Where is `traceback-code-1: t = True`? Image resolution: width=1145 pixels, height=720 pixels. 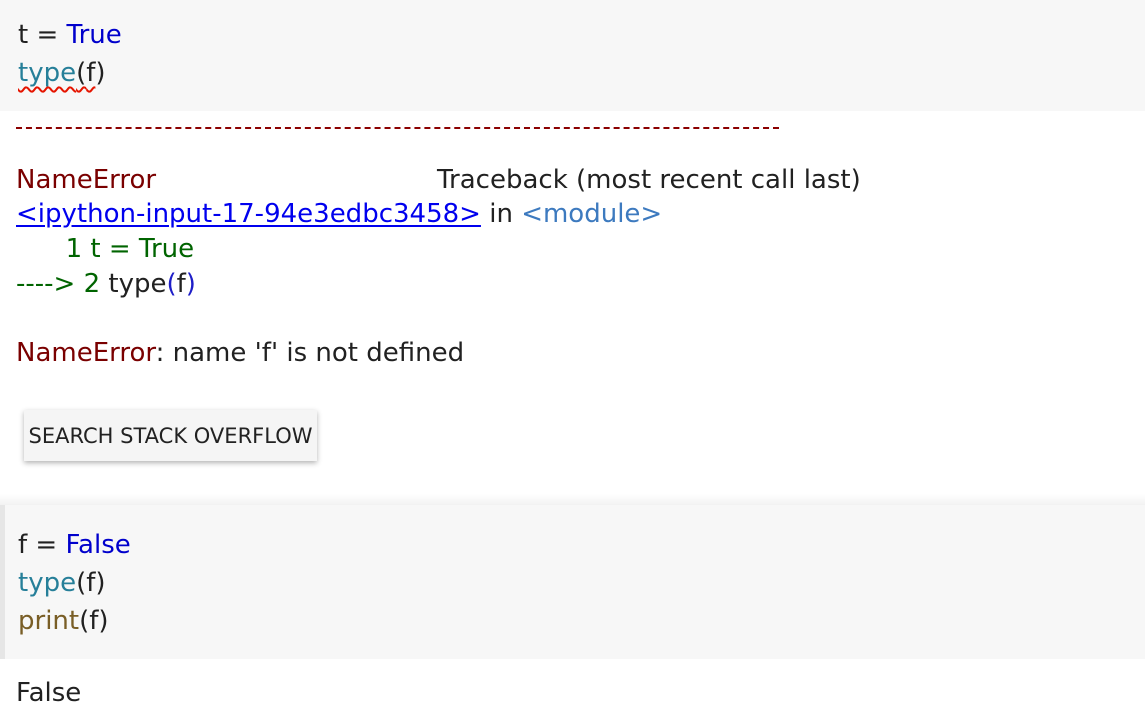 traceback-code-1: t = True is located at coordinates (142, 249).